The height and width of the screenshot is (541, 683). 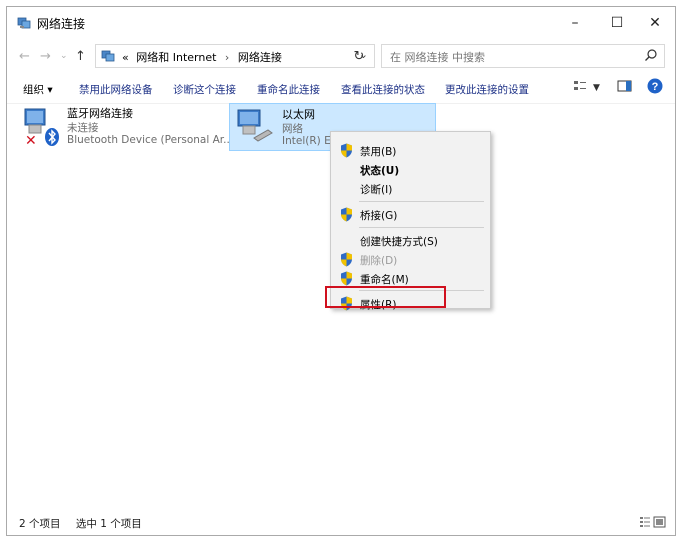 What do you see at coordinates (399, 242) in the screenshot?
I see `menu-label: 创建快捷方式(S)` at bounding box center [399, 242].